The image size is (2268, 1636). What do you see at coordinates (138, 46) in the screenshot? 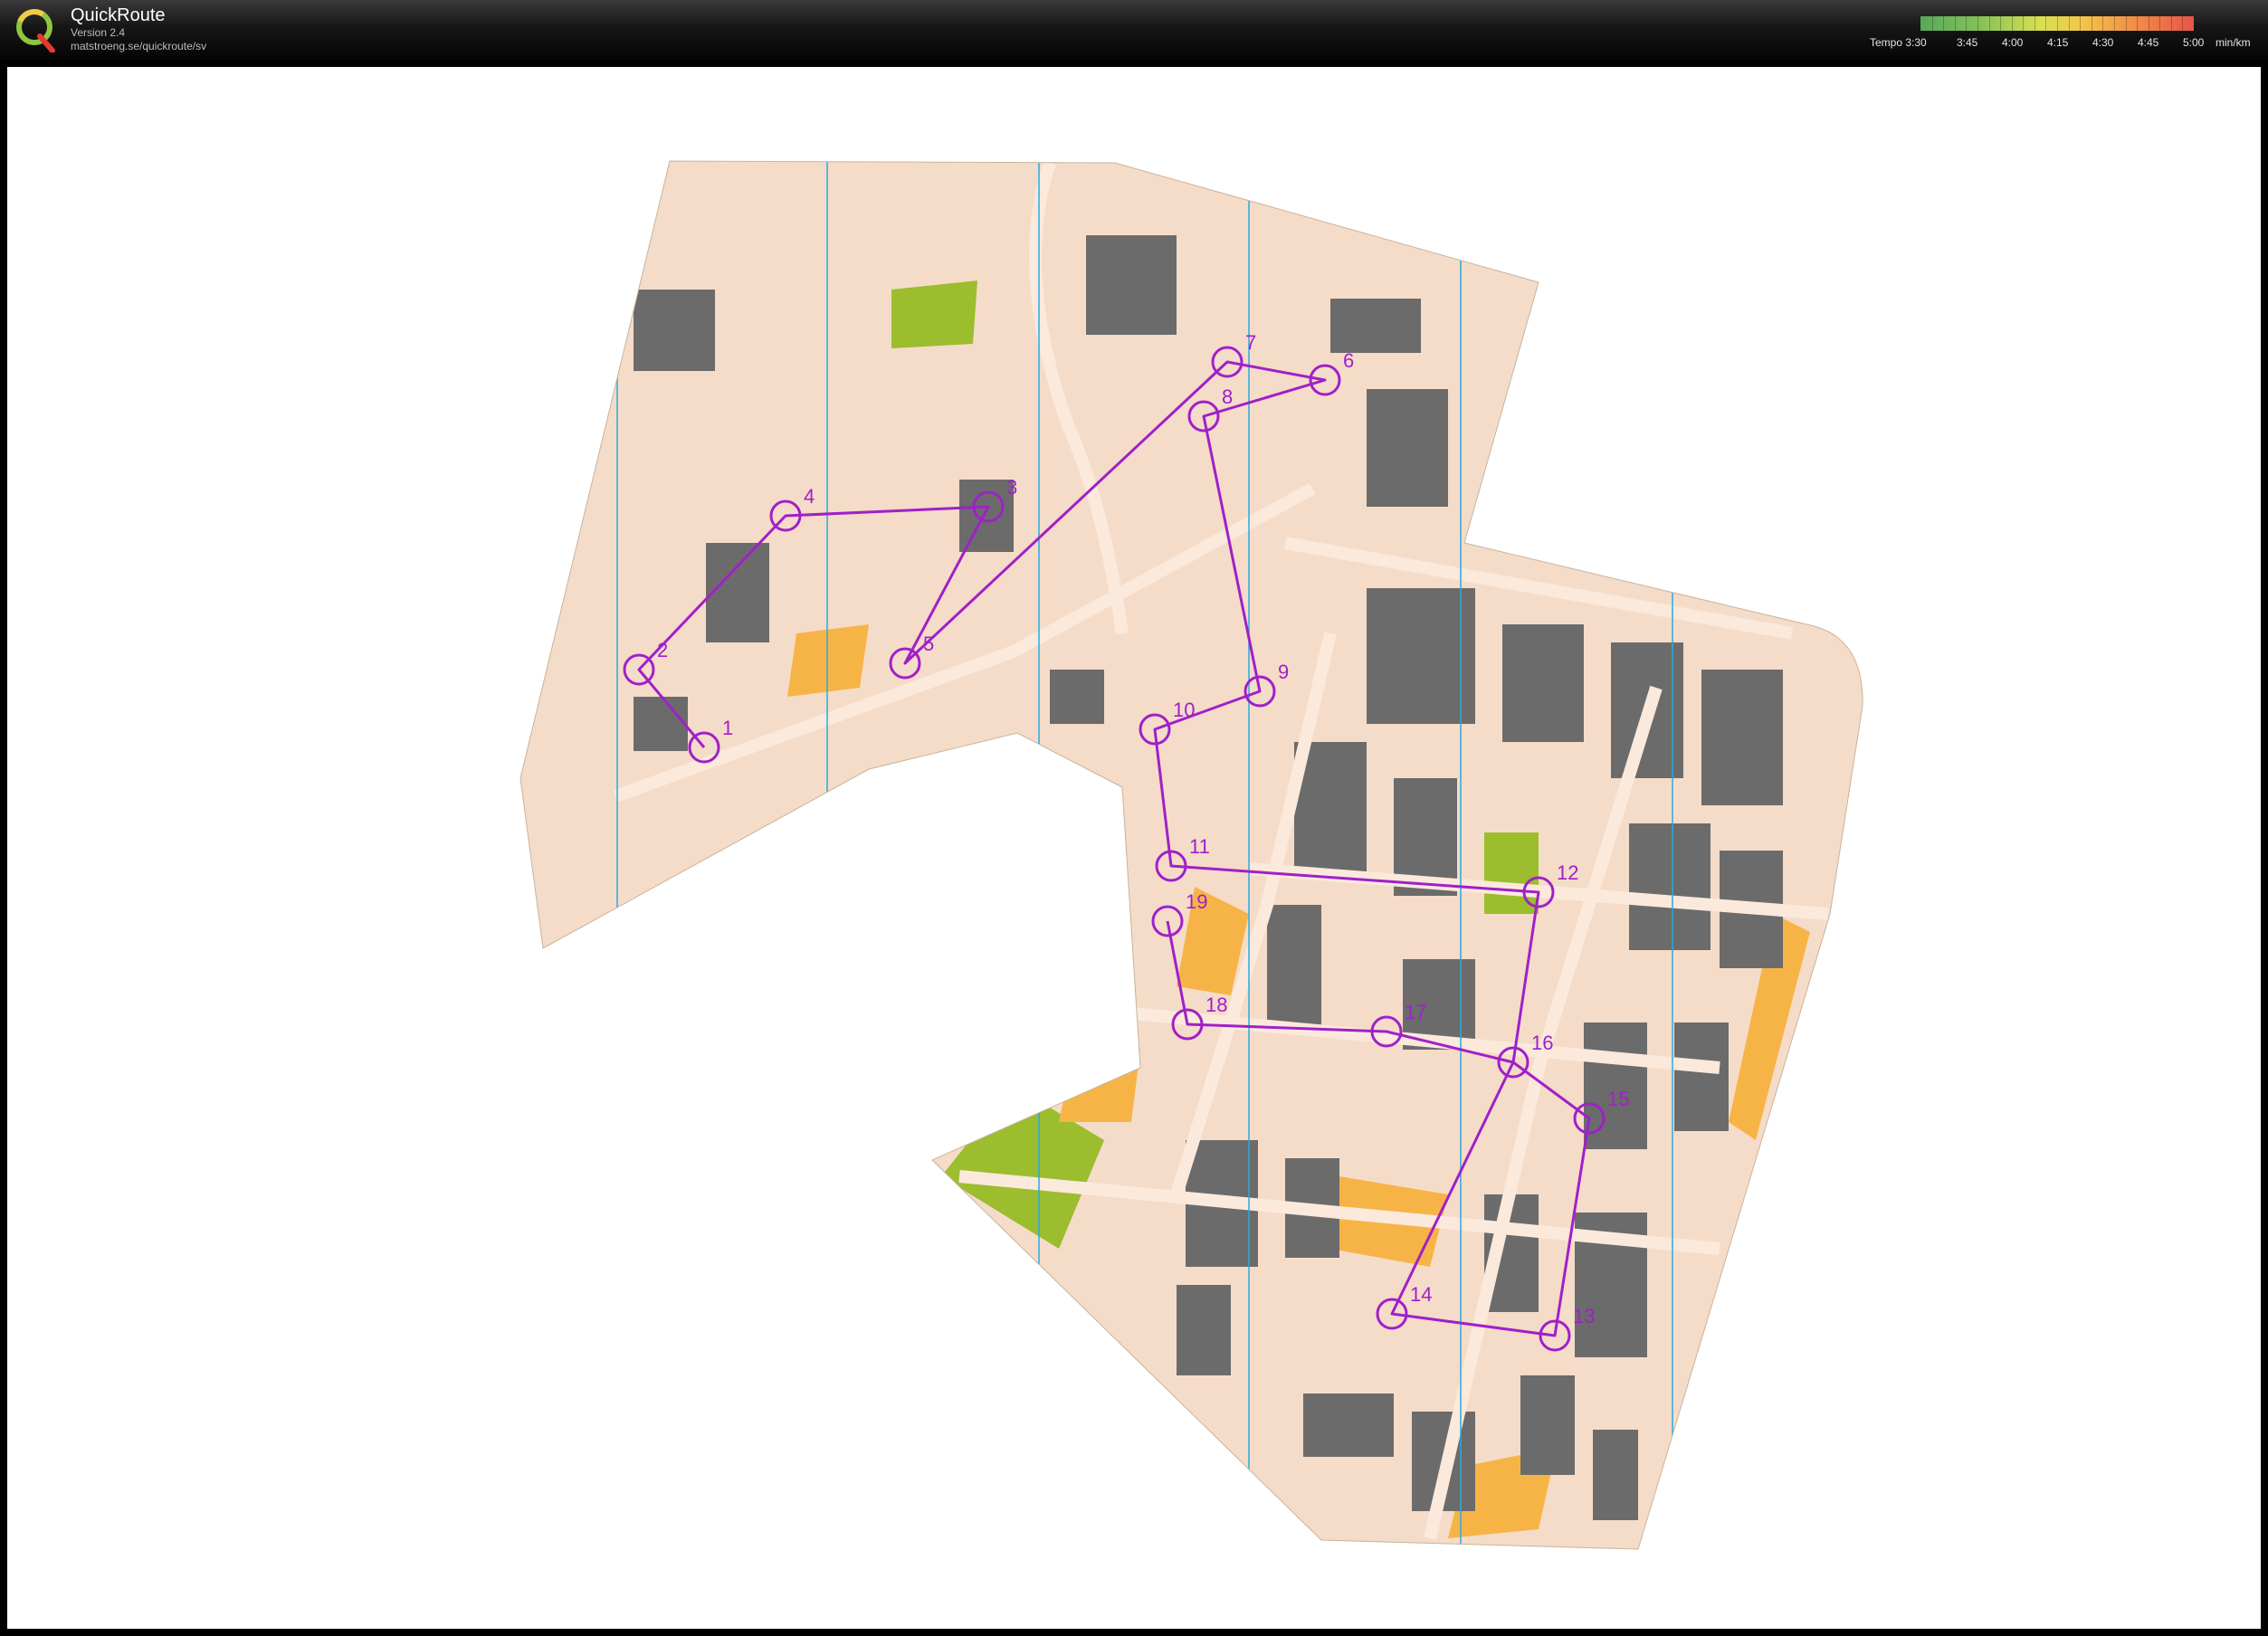
I see `app-url: matstroeng.se/quickroute/sv` at bounding box center [138, 46].